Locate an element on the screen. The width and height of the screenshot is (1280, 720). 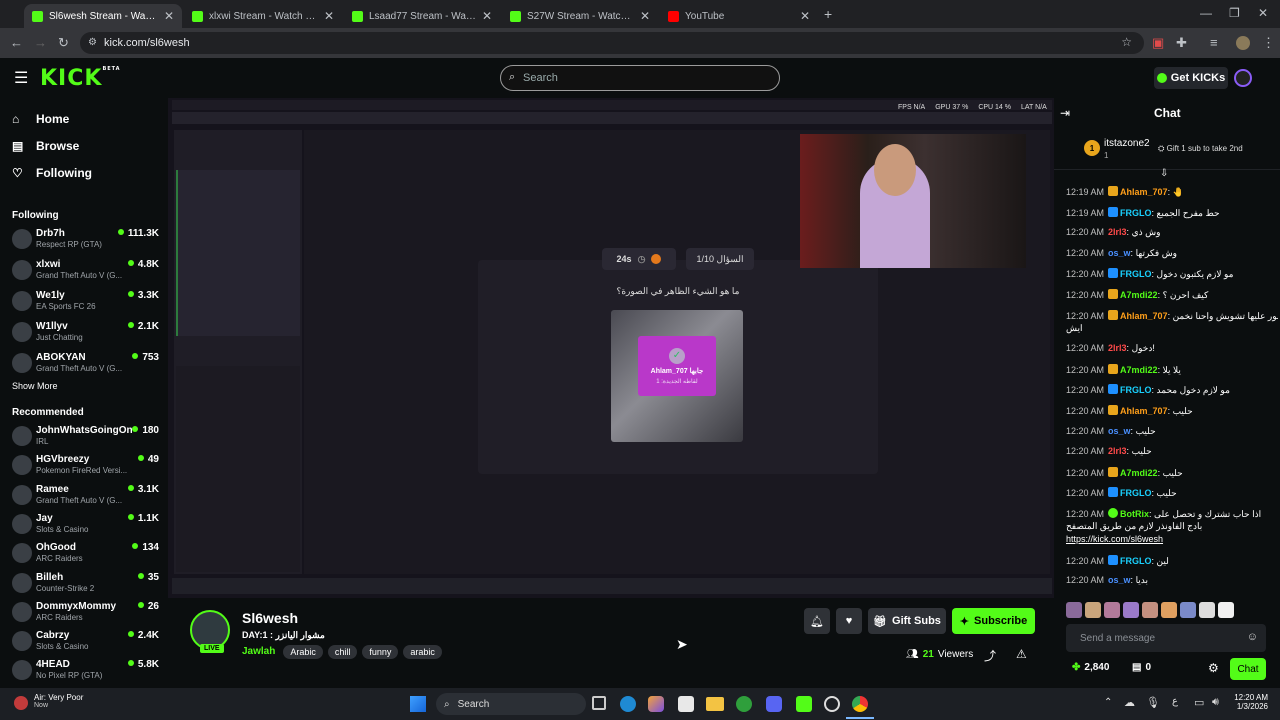
show-more-link: Show More is located at coordinates (35, 386).